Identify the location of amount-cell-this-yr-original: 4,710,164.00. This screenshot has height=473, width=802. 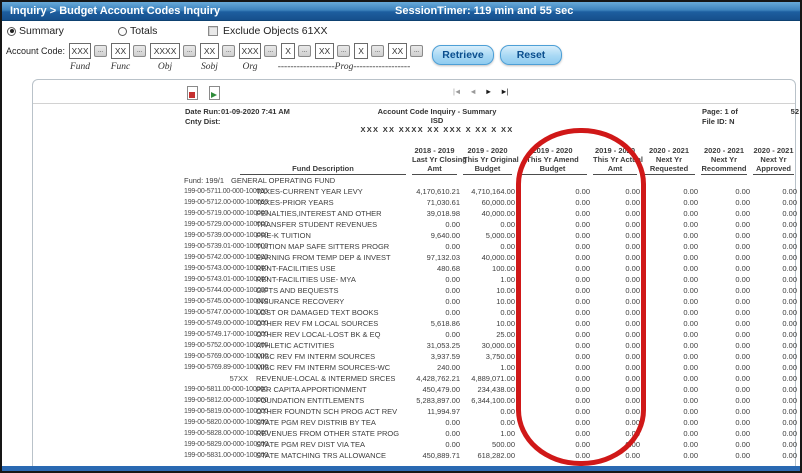
(493, 191).